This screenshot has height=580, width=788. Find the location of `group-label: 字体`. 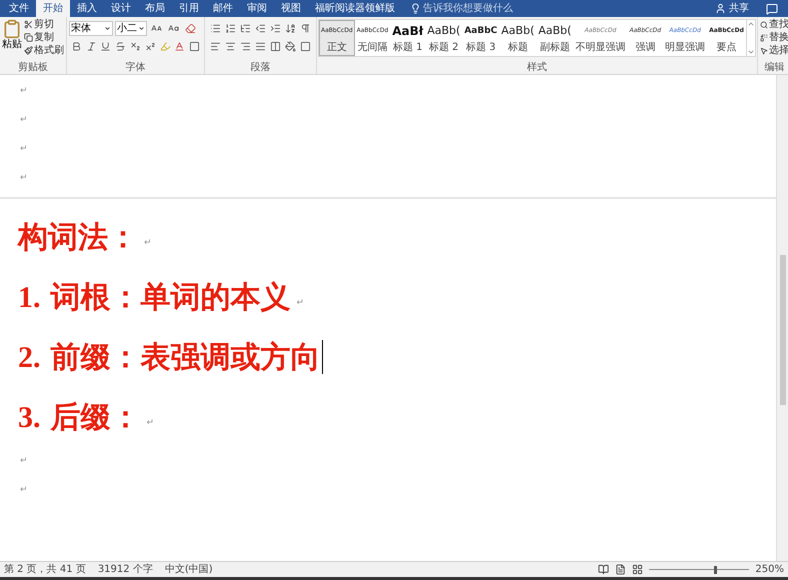

group-label: 字体 is located at coordinates (135, 68).